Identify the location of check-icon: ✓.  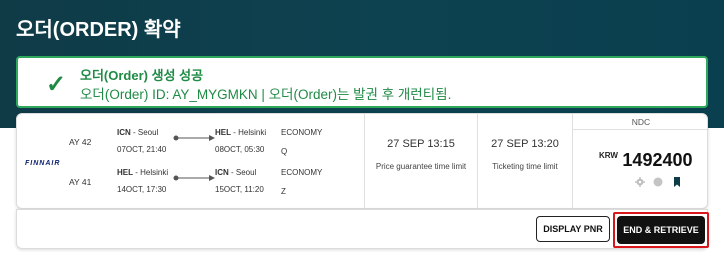
(56, 84).